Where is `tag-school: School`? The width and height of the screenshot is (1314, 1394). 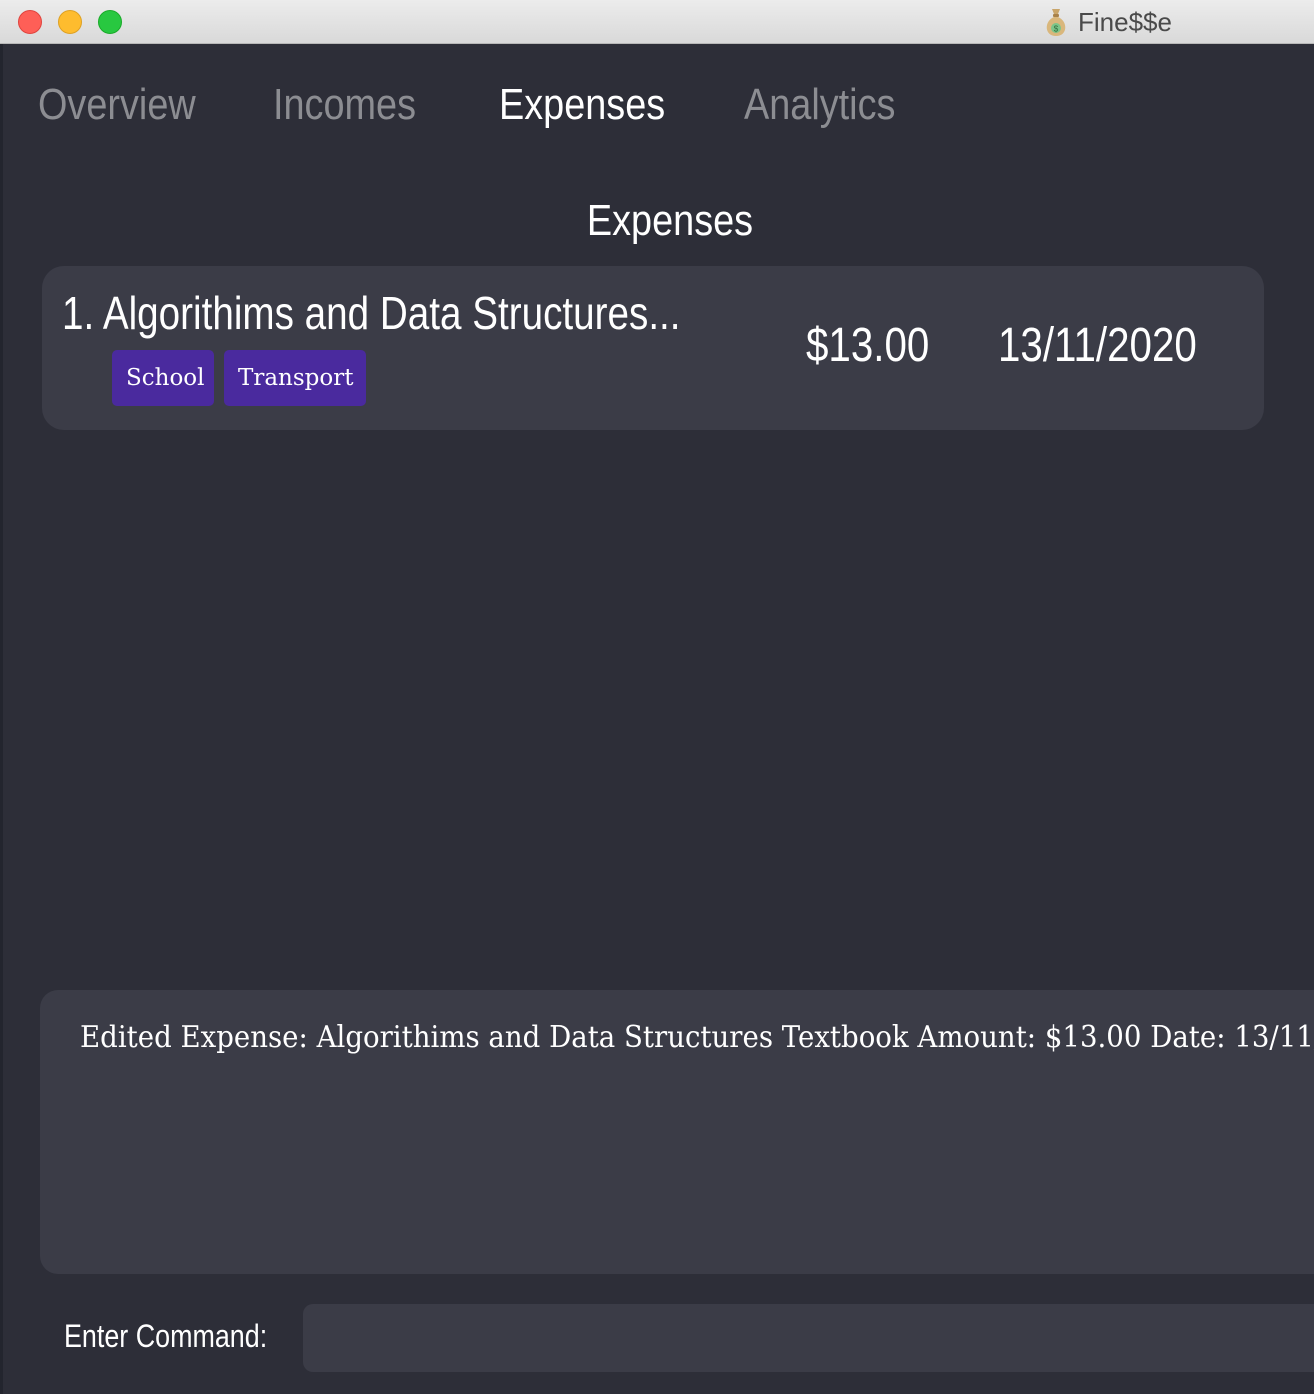
tag-school: School is located at coordinates (163, 378).